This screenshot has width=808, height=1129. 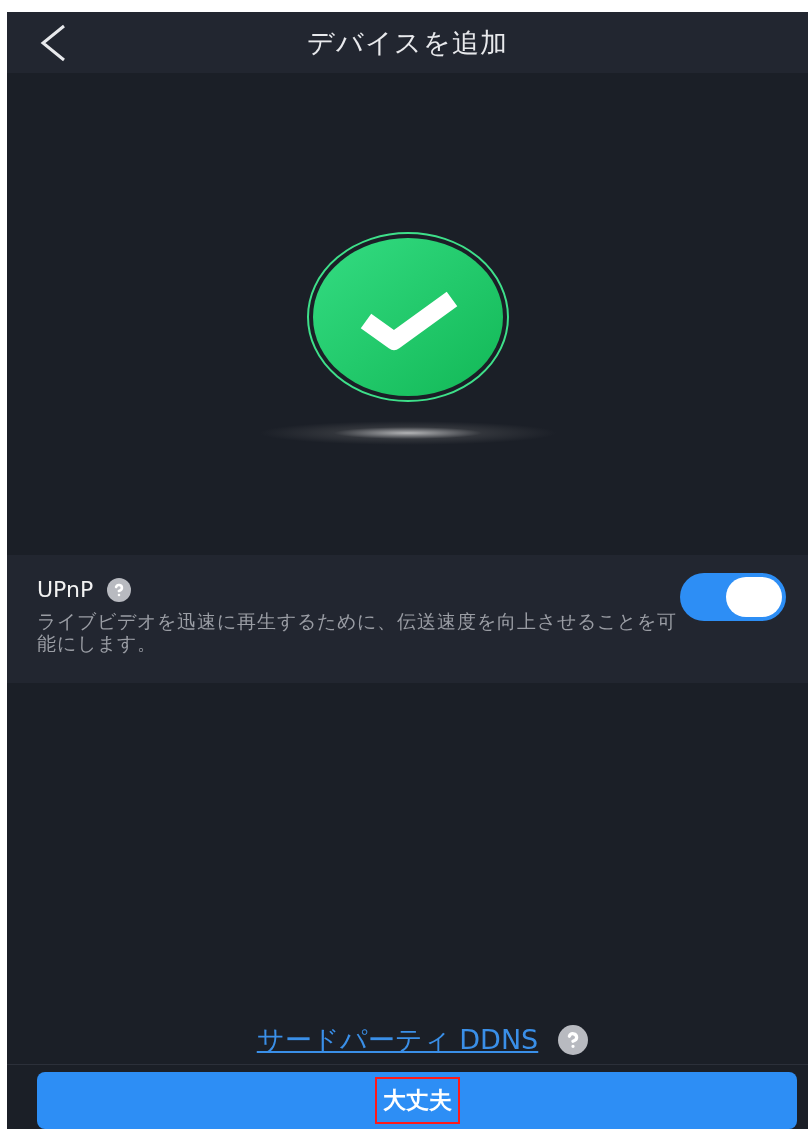 I want to click on upnp-toggle, so click(x=733, y=597).